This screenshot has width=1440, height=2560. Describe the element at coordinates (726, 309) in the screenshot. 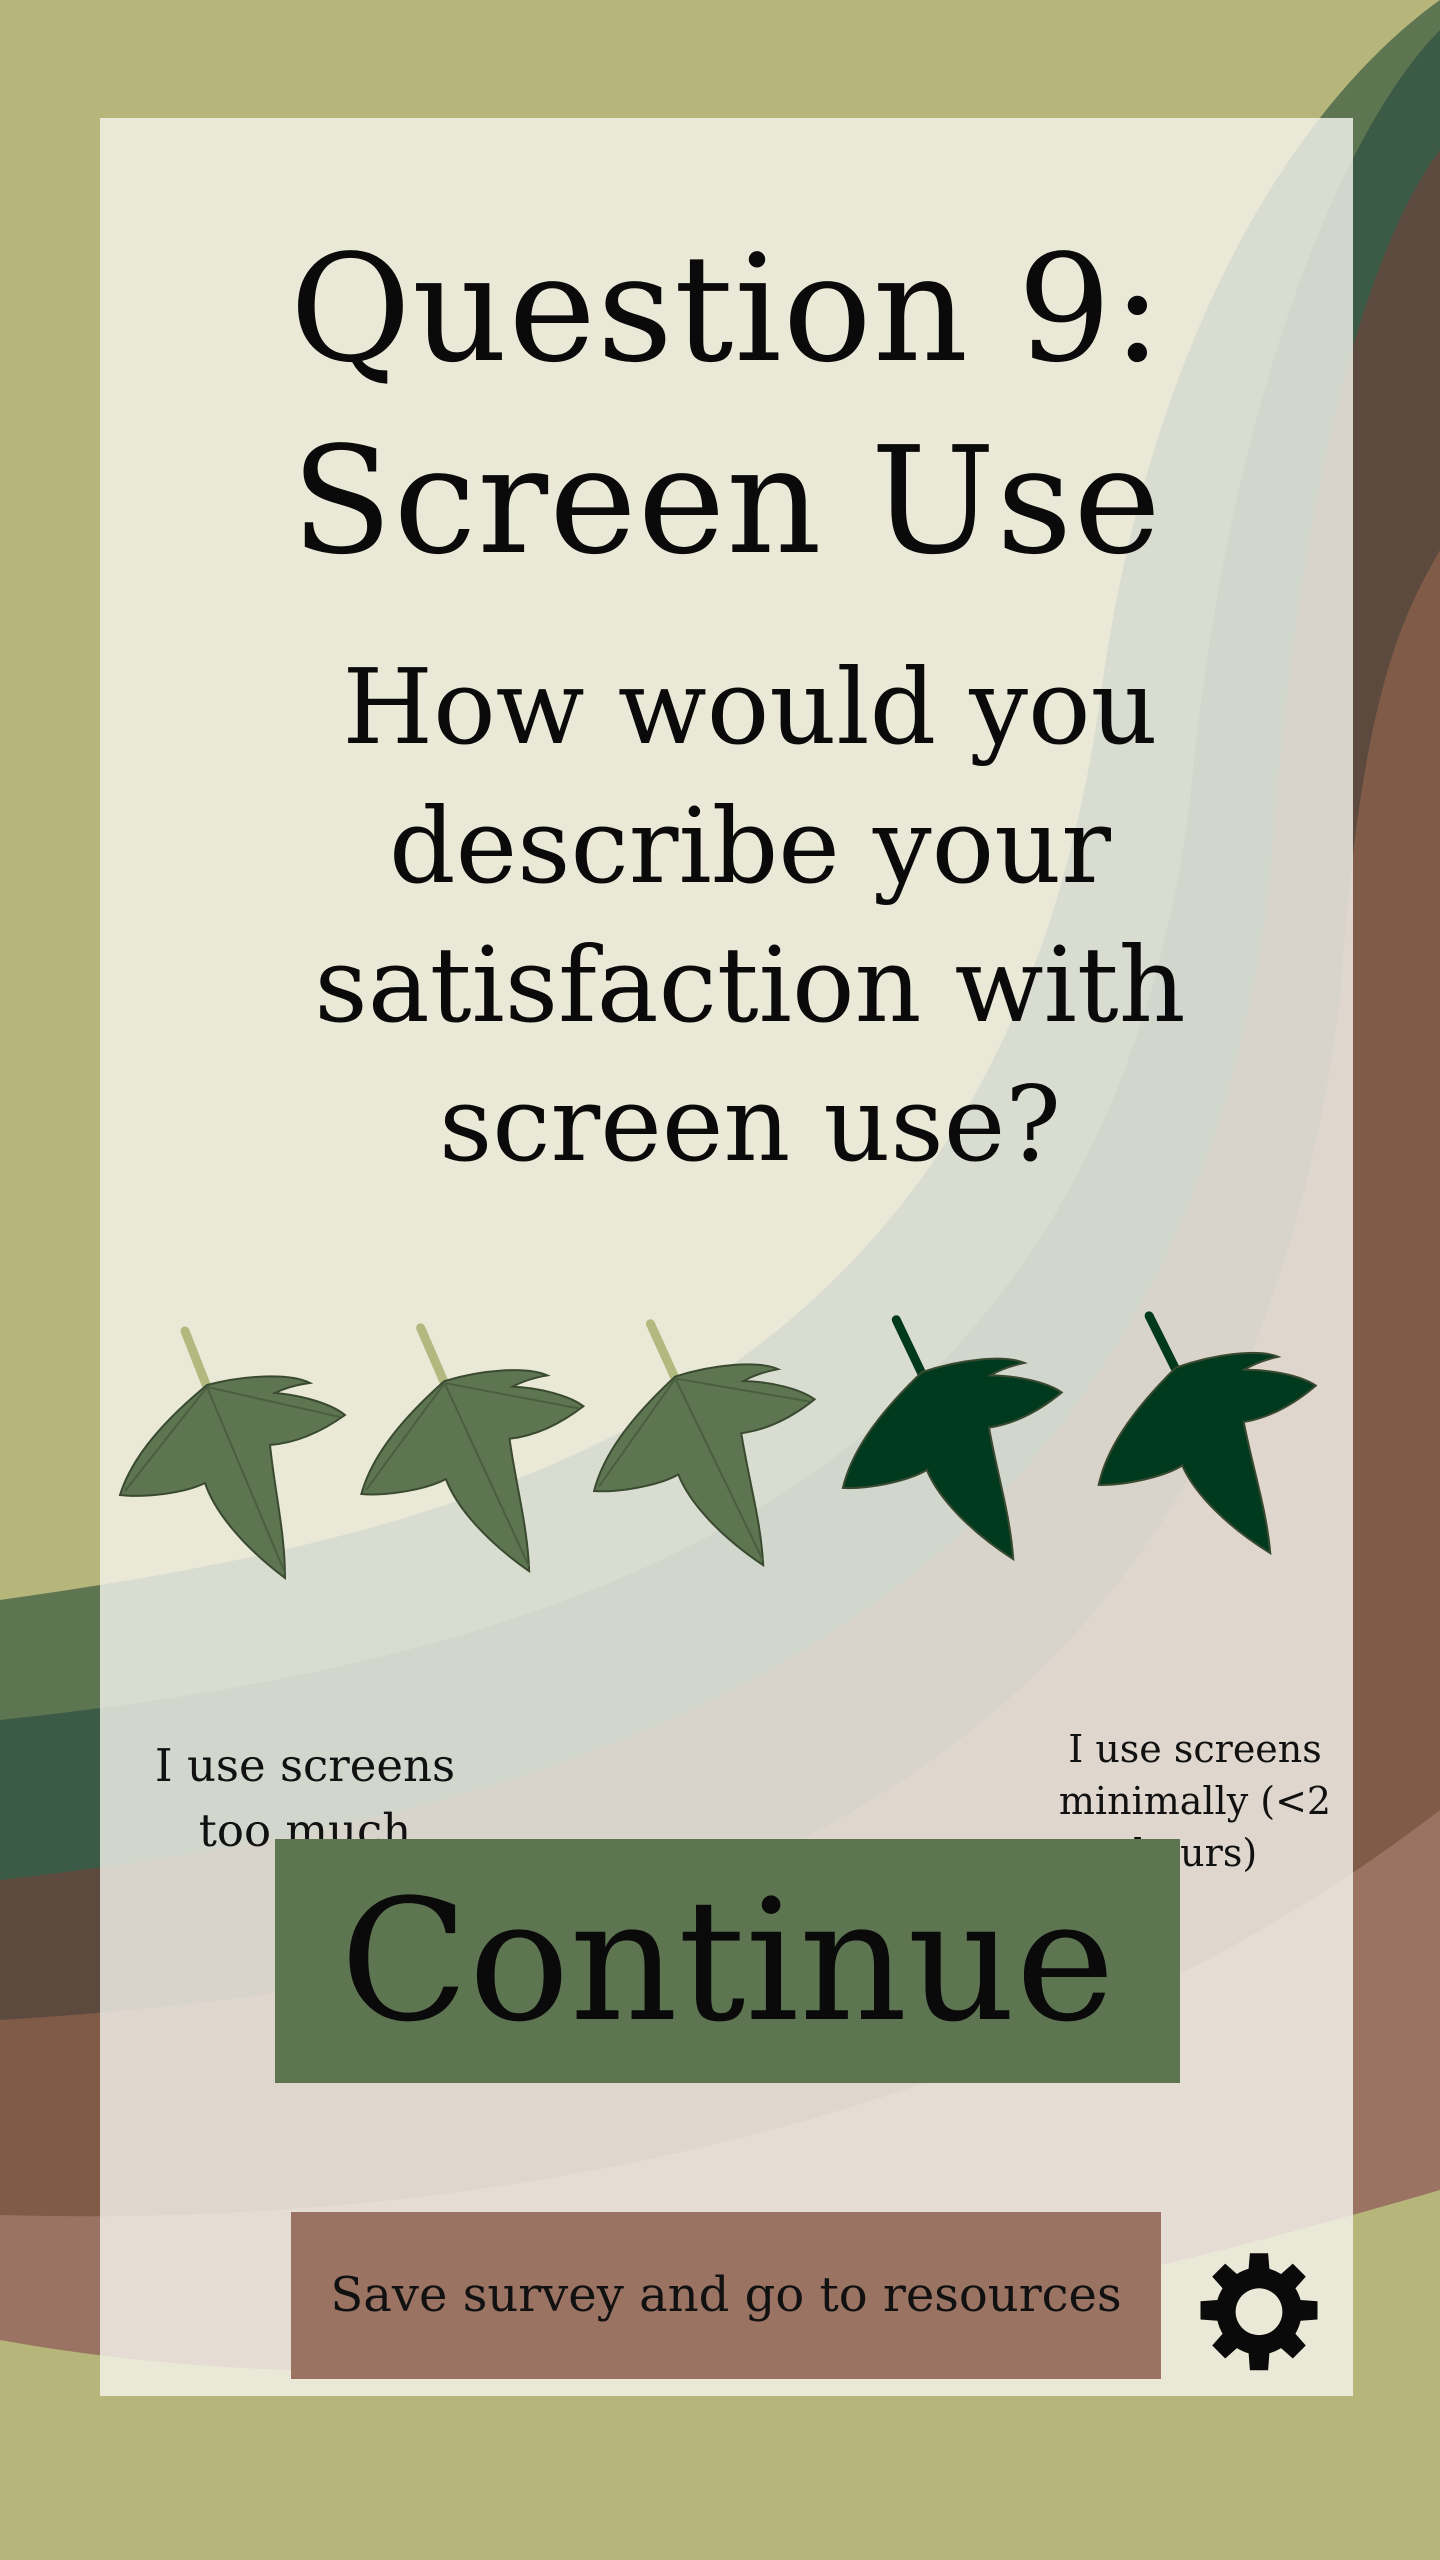

I see `title-line: Question 9:` at that location.